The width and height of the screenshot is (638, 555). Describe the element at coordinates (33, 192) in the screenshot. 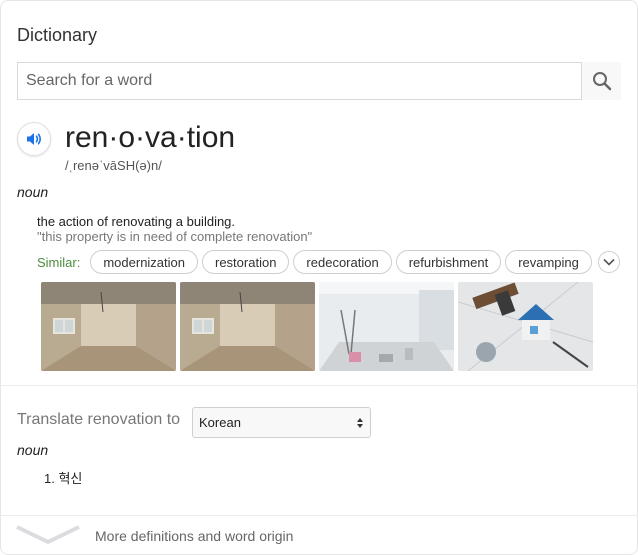

I see `part-of-speech: noun` at that location.